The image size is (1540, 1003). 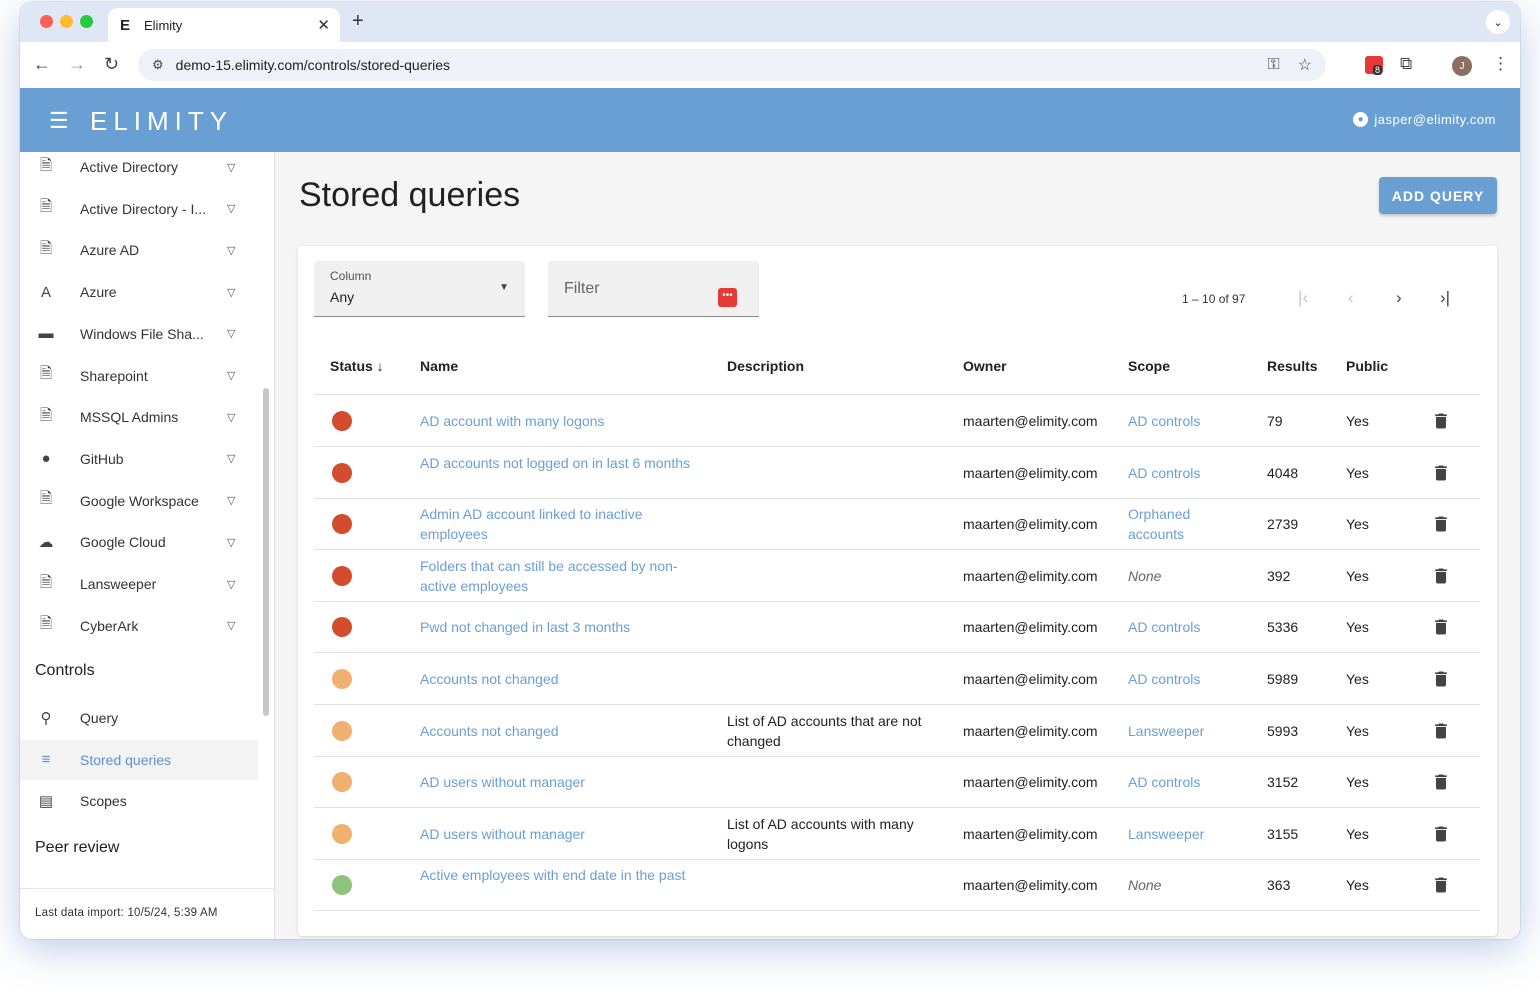 What do you see at coordinates (139, 250) in the screenshot?
I see `sidebar-item-source: 🗎 Azure AD ▽` at bounding box center [139, 250].